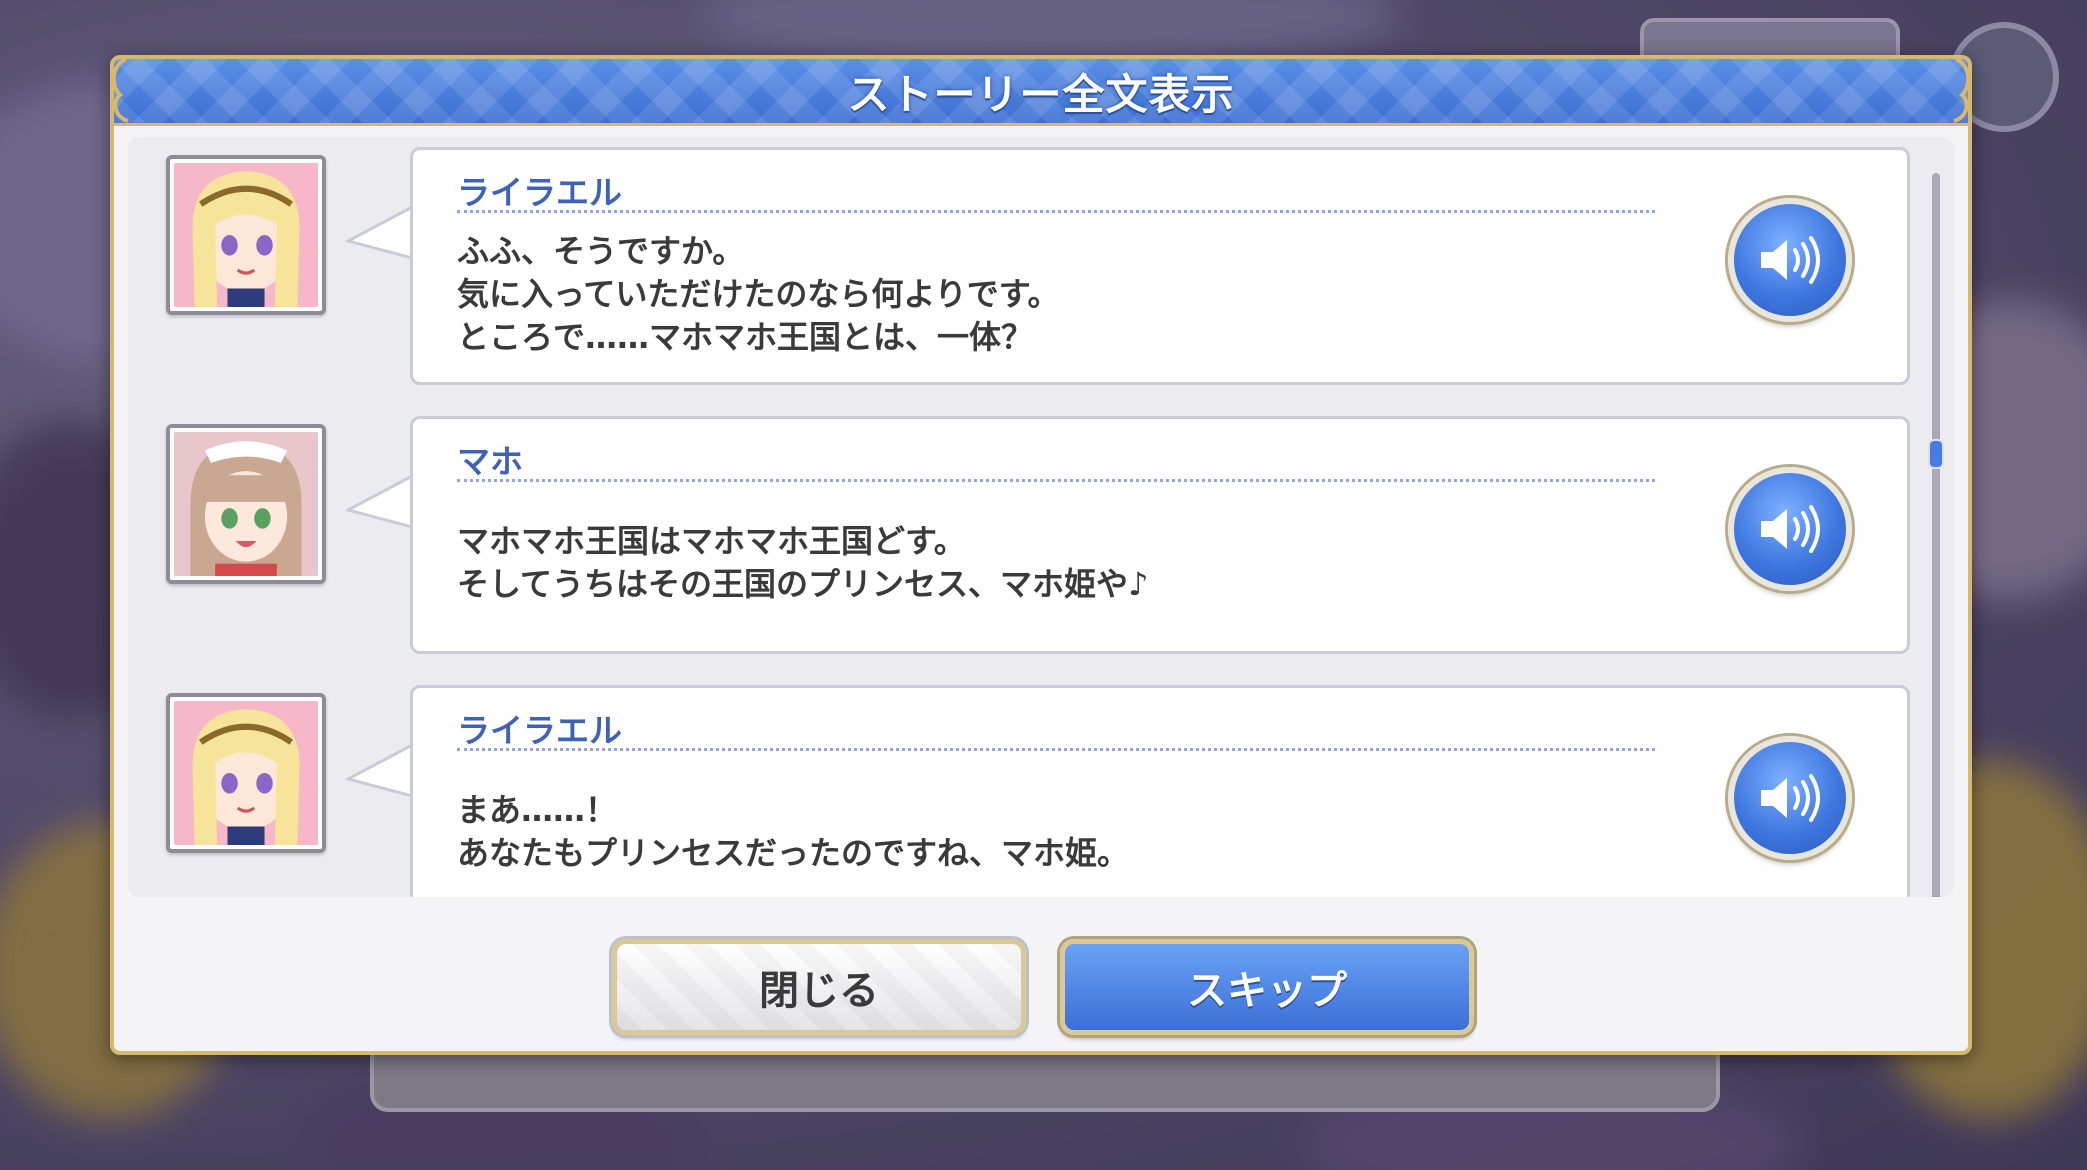  Describe the element at coordinates (803, 584) in the screenshot. I see `dialogue-line: そしてうちはその王国のプリンセス、マホ姫や♪` at that location.